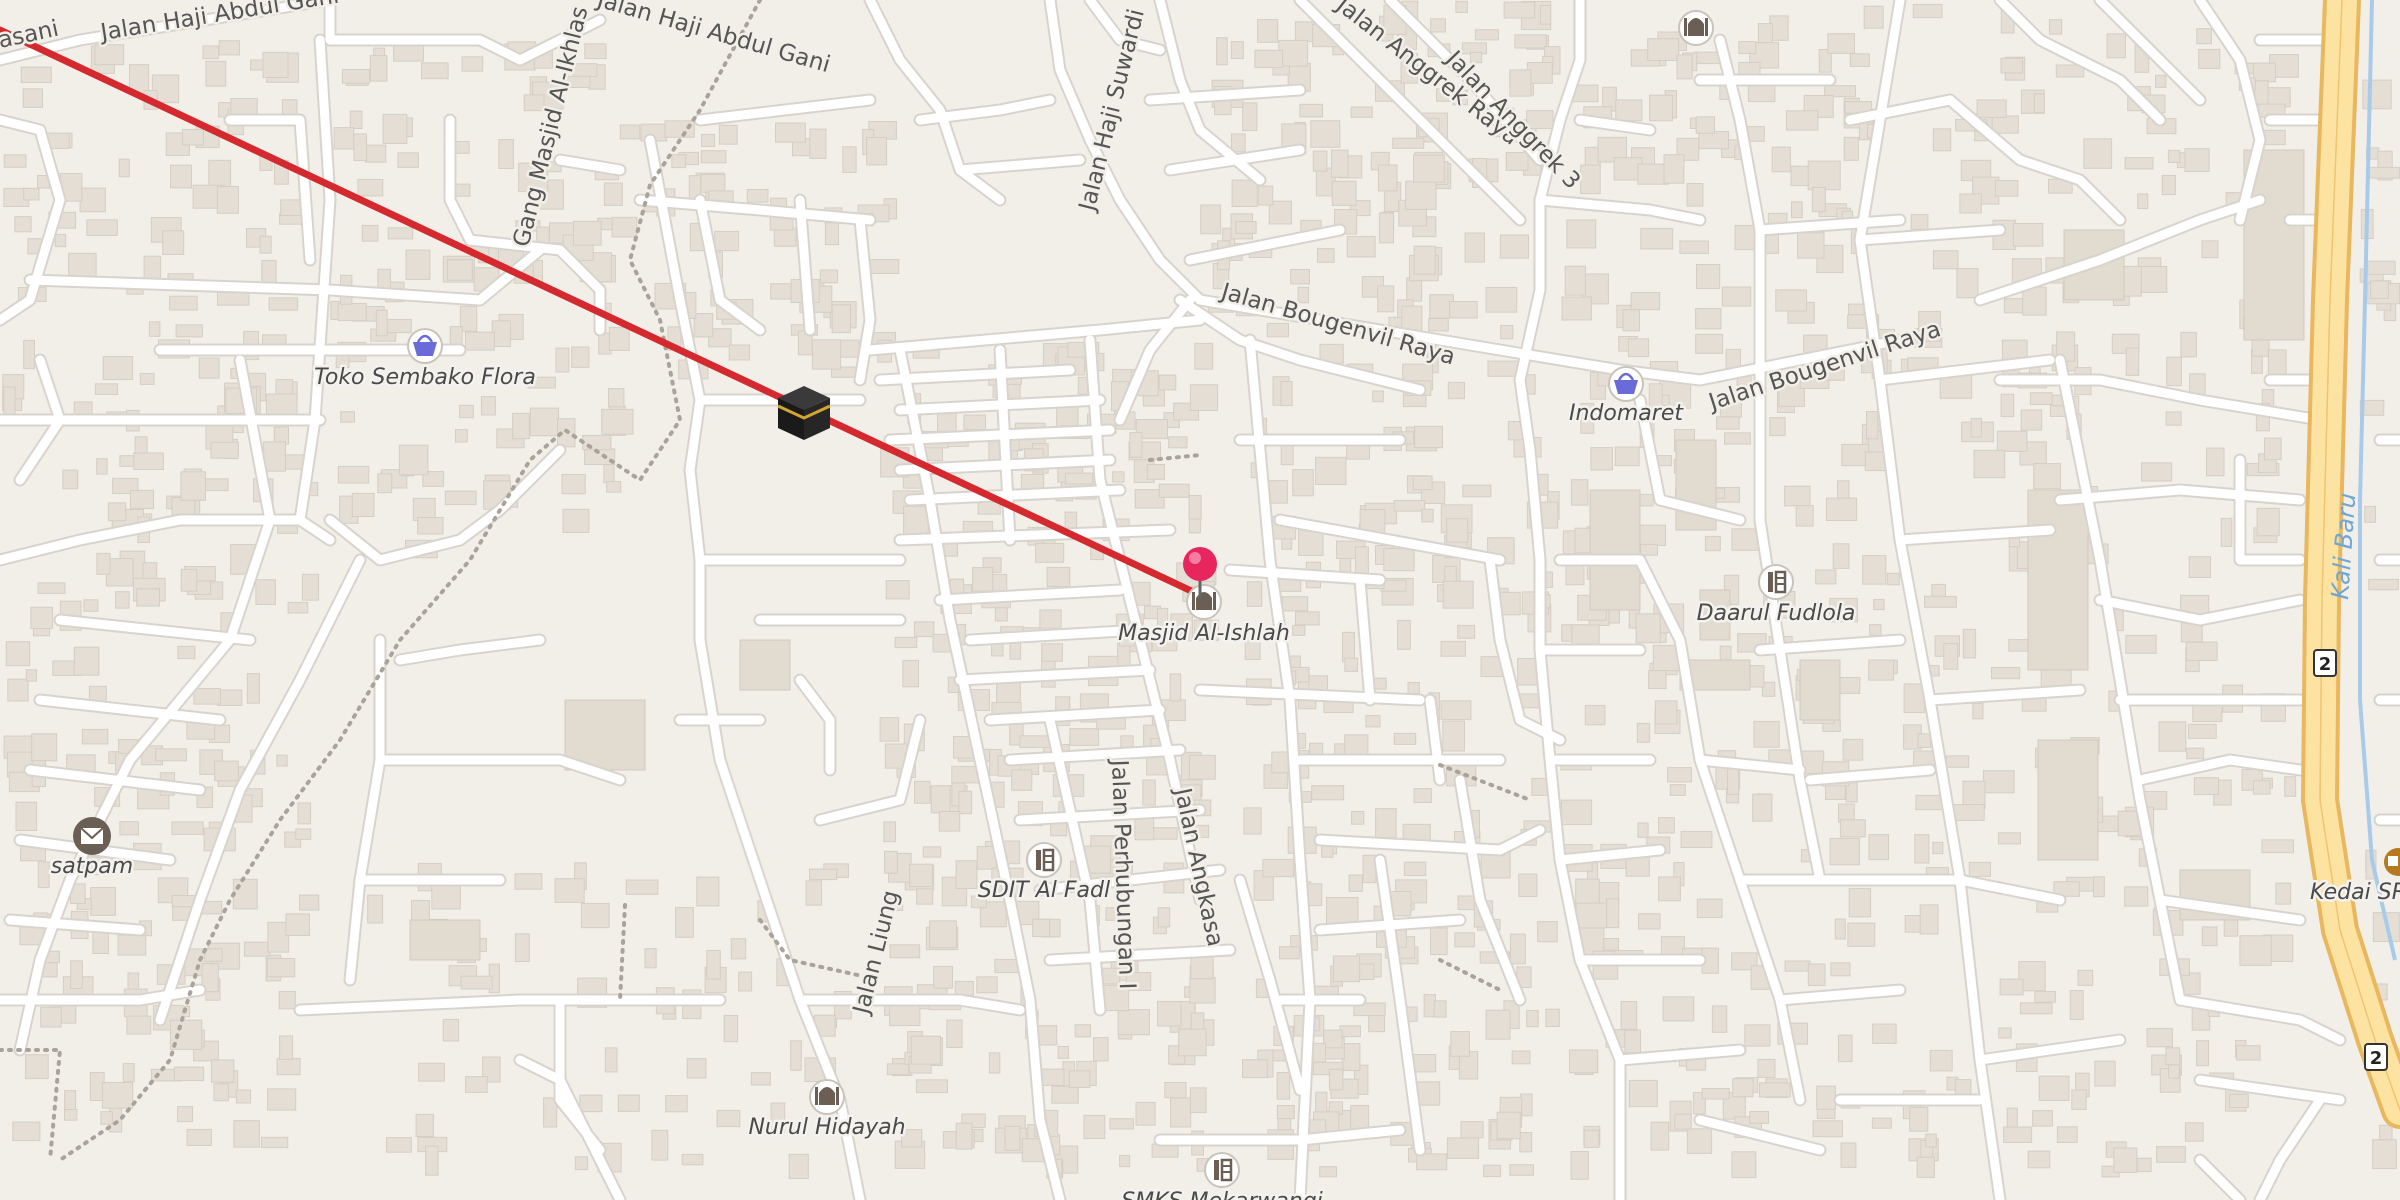 The width and height of the screenshot is (2400, 1200). What do you see at coordinates (425, 377) in the screenshot?
I see `poi-label: Toko Sembako Flora` at bounding box center [425, 377].